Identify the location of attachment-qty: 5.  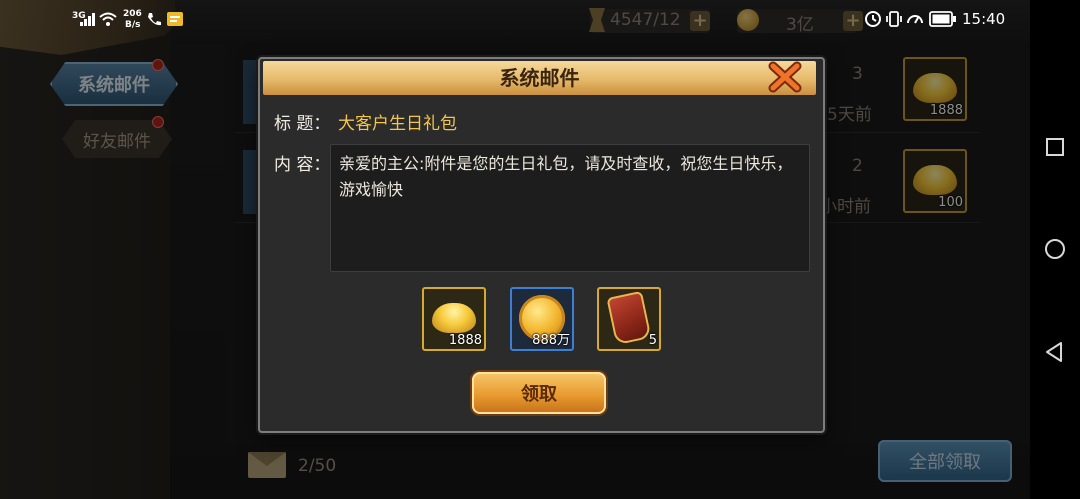
(652, 340).